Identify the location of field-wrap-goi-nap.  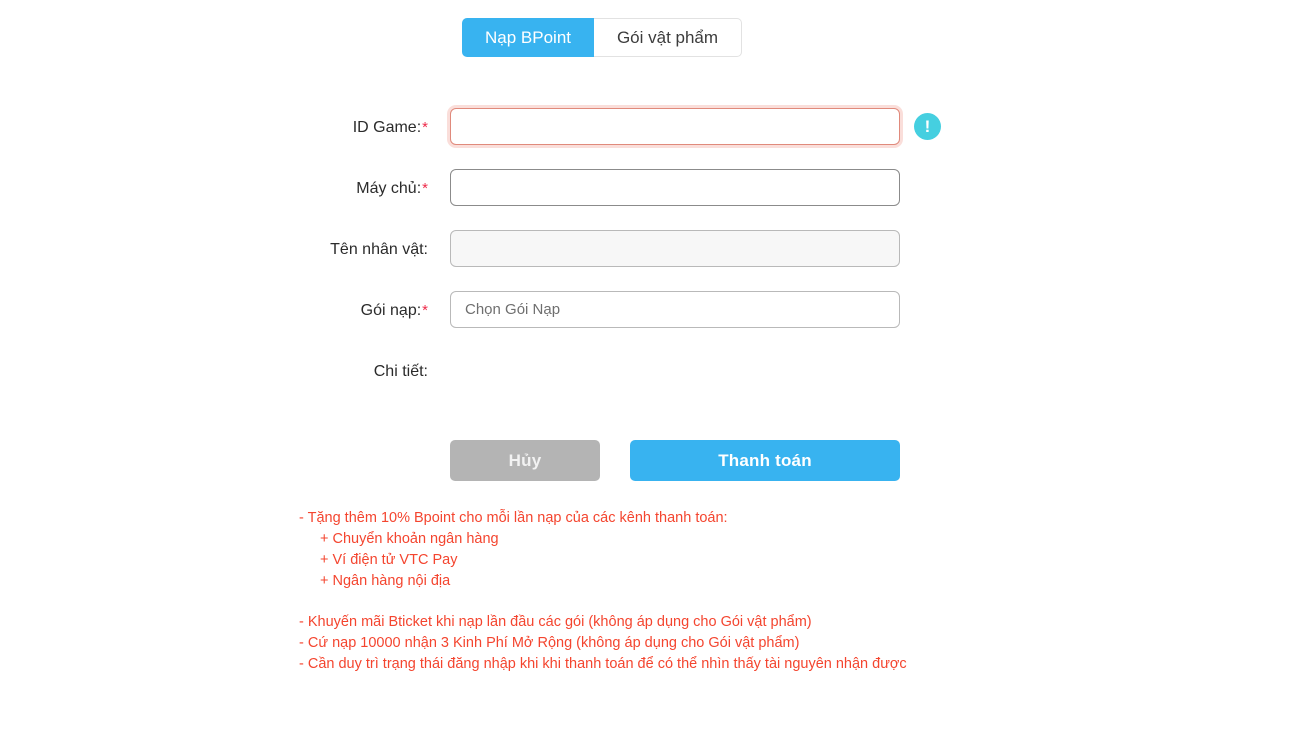
(675, 309).